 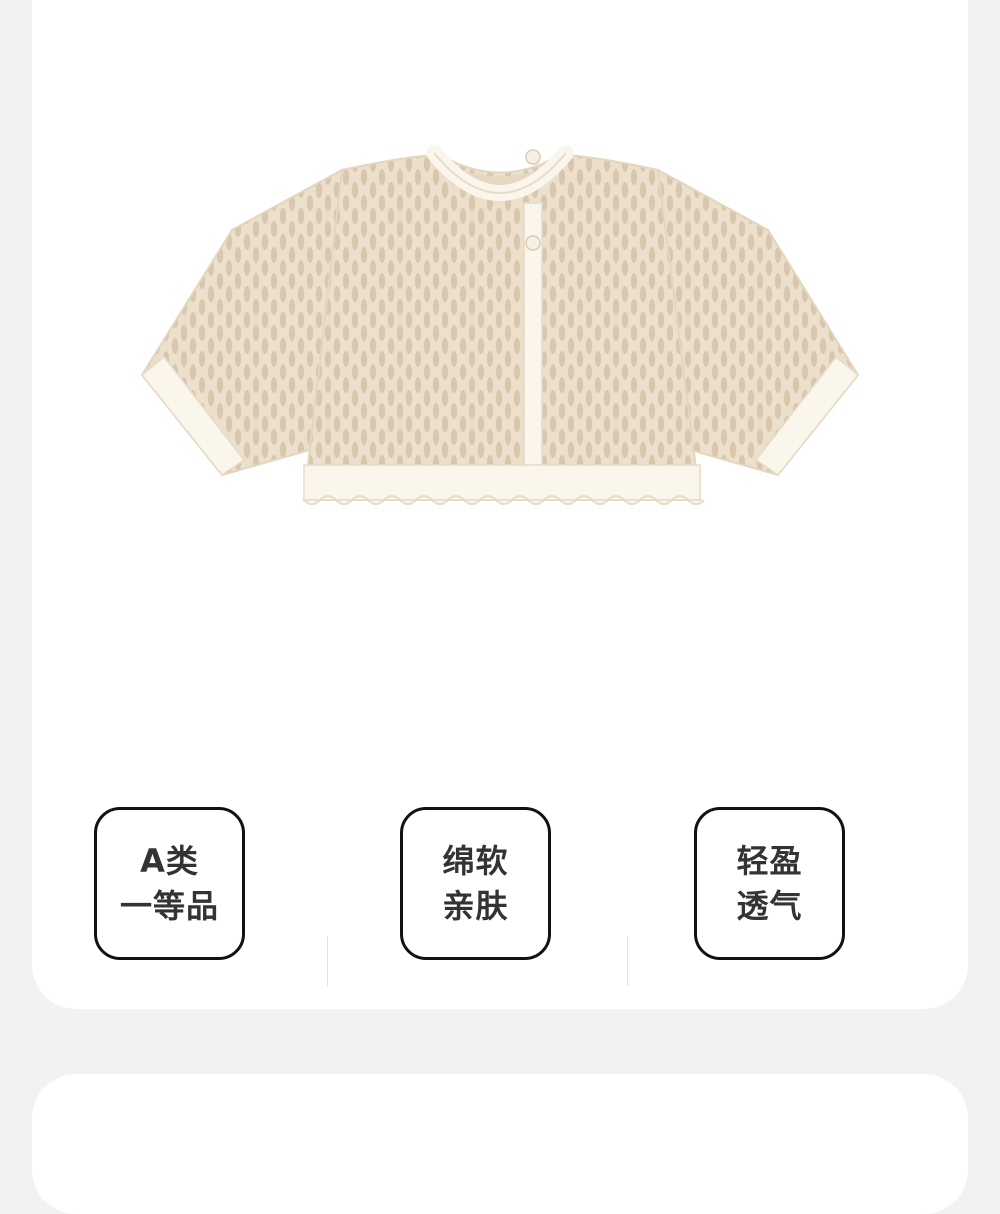 What do you see at coordinates (769, 860) in the screenshot?
I see `feature-badge-text: 轻盈` at bounding box center [769, 860].